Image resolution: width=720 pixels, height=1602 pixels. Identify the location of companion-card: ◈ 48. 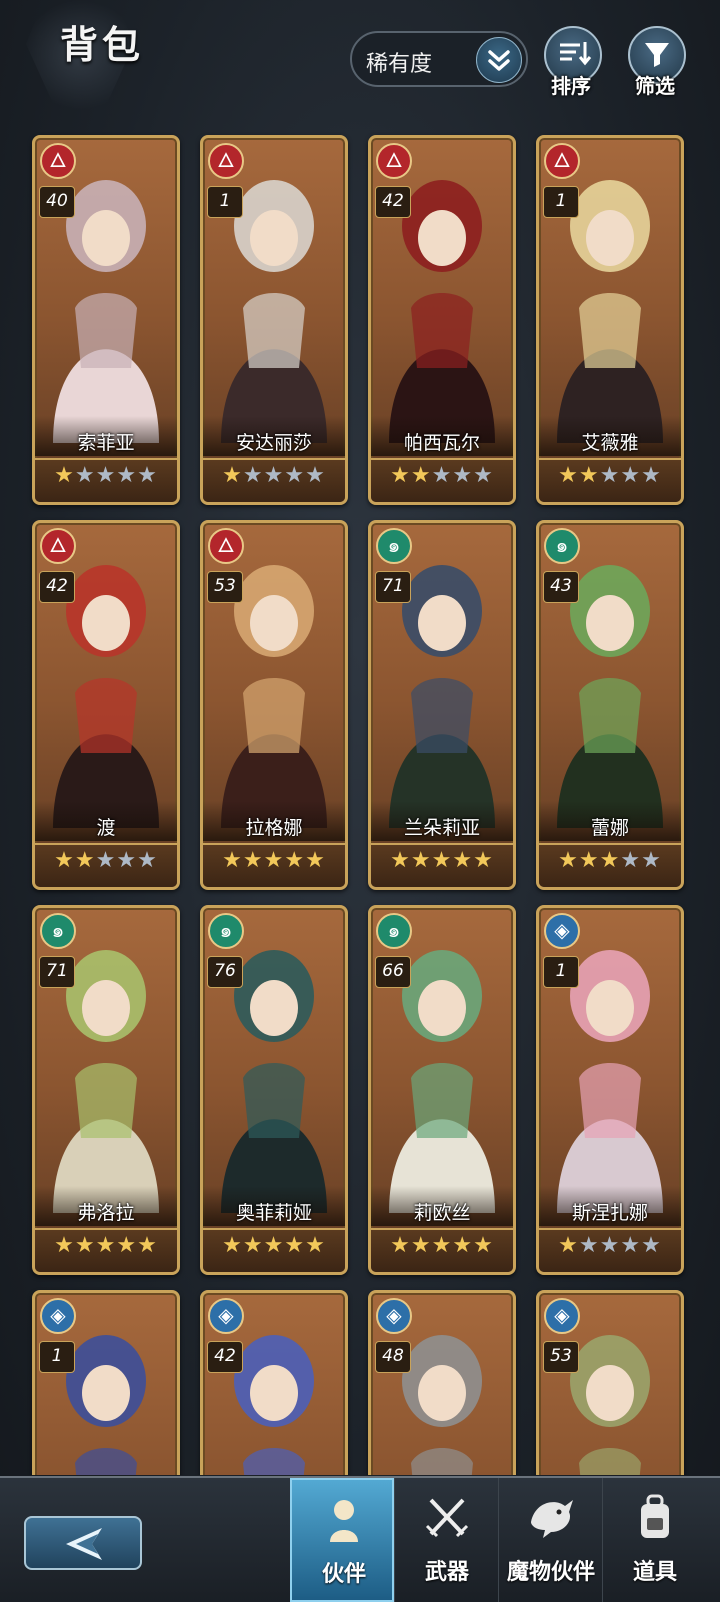
(442, 1382).